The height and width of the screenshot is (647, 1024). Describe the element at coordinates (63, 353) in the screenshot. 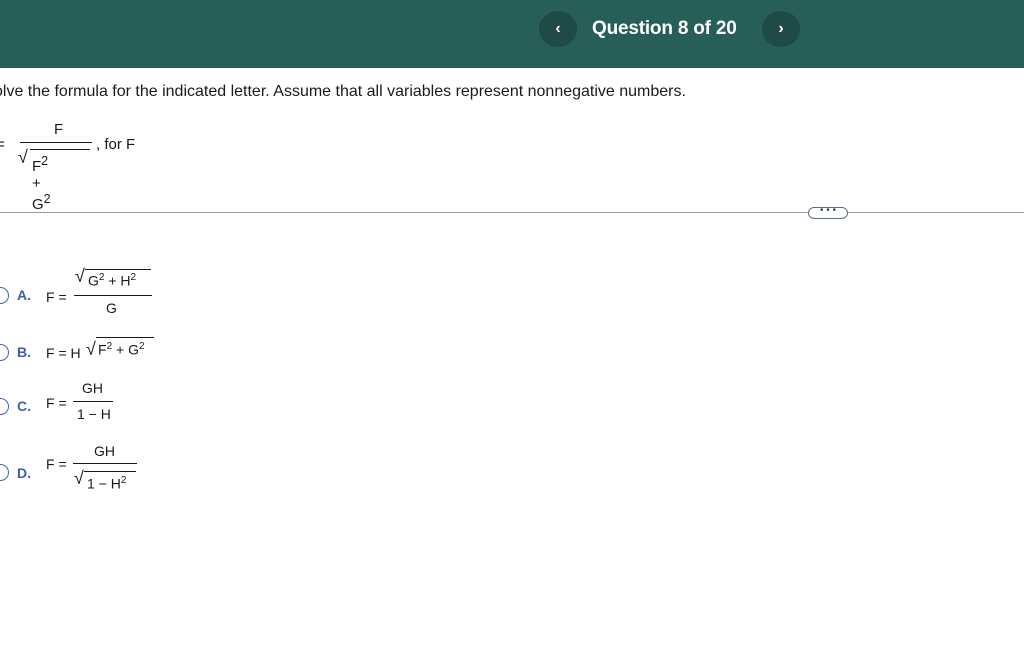

I see `option-lhs: F = H` at that location.